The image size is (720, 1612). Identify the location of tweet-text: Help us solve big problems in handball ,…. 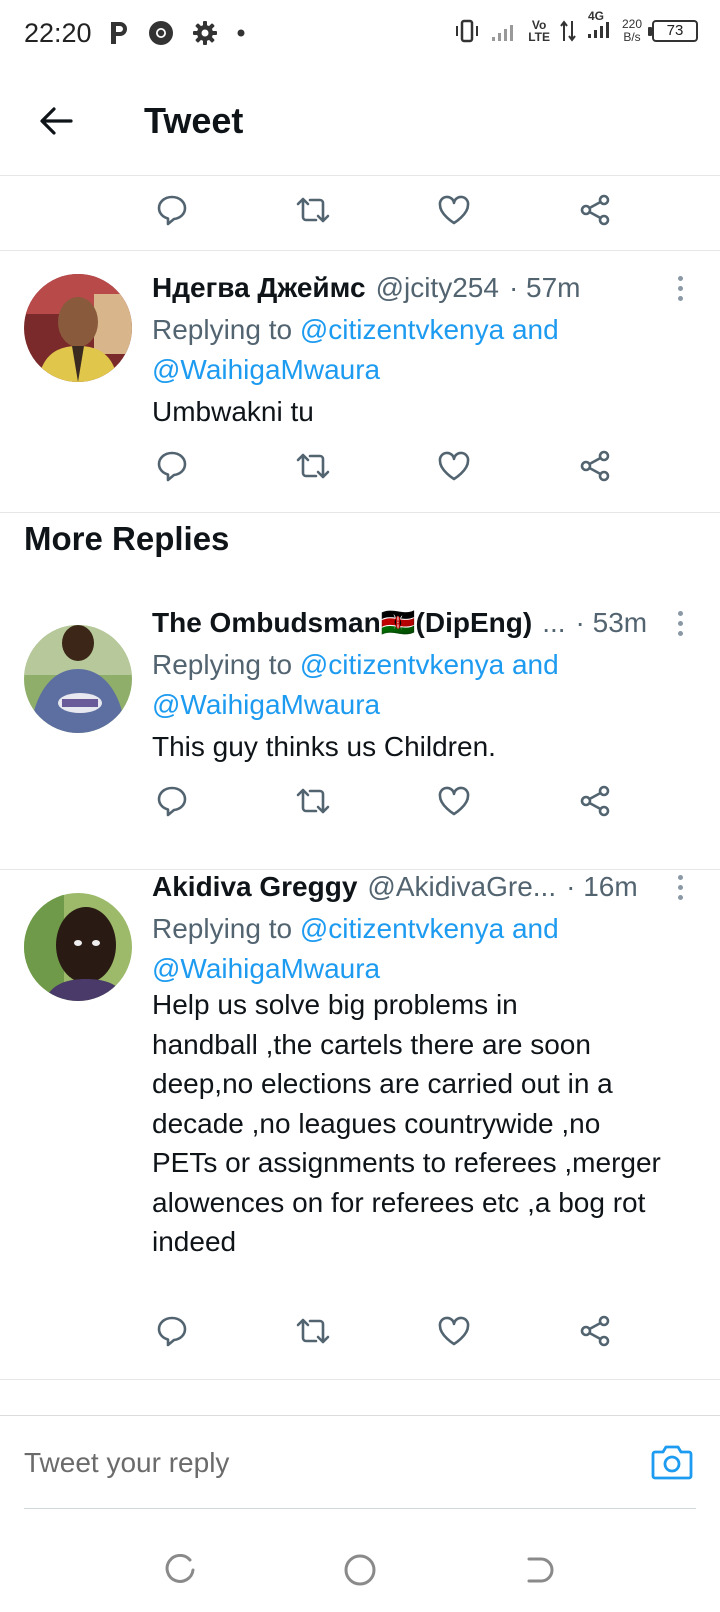
(406, 1123).